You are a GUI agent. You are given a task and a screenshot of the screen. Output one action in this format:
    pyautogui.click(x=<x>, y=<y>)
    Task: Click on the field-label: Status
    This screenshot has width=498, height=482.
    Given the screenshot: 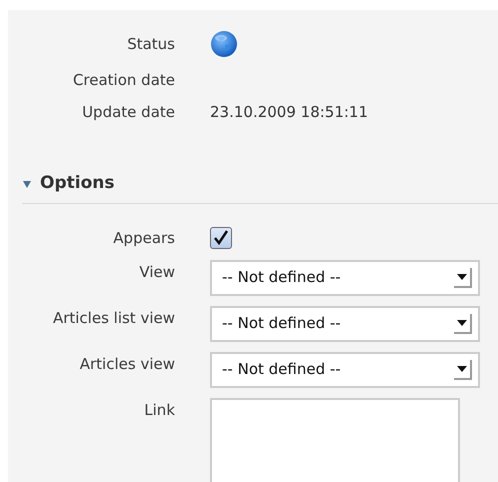 What is the action you would take?
    pyautogui.click(x=150, y=44)
    